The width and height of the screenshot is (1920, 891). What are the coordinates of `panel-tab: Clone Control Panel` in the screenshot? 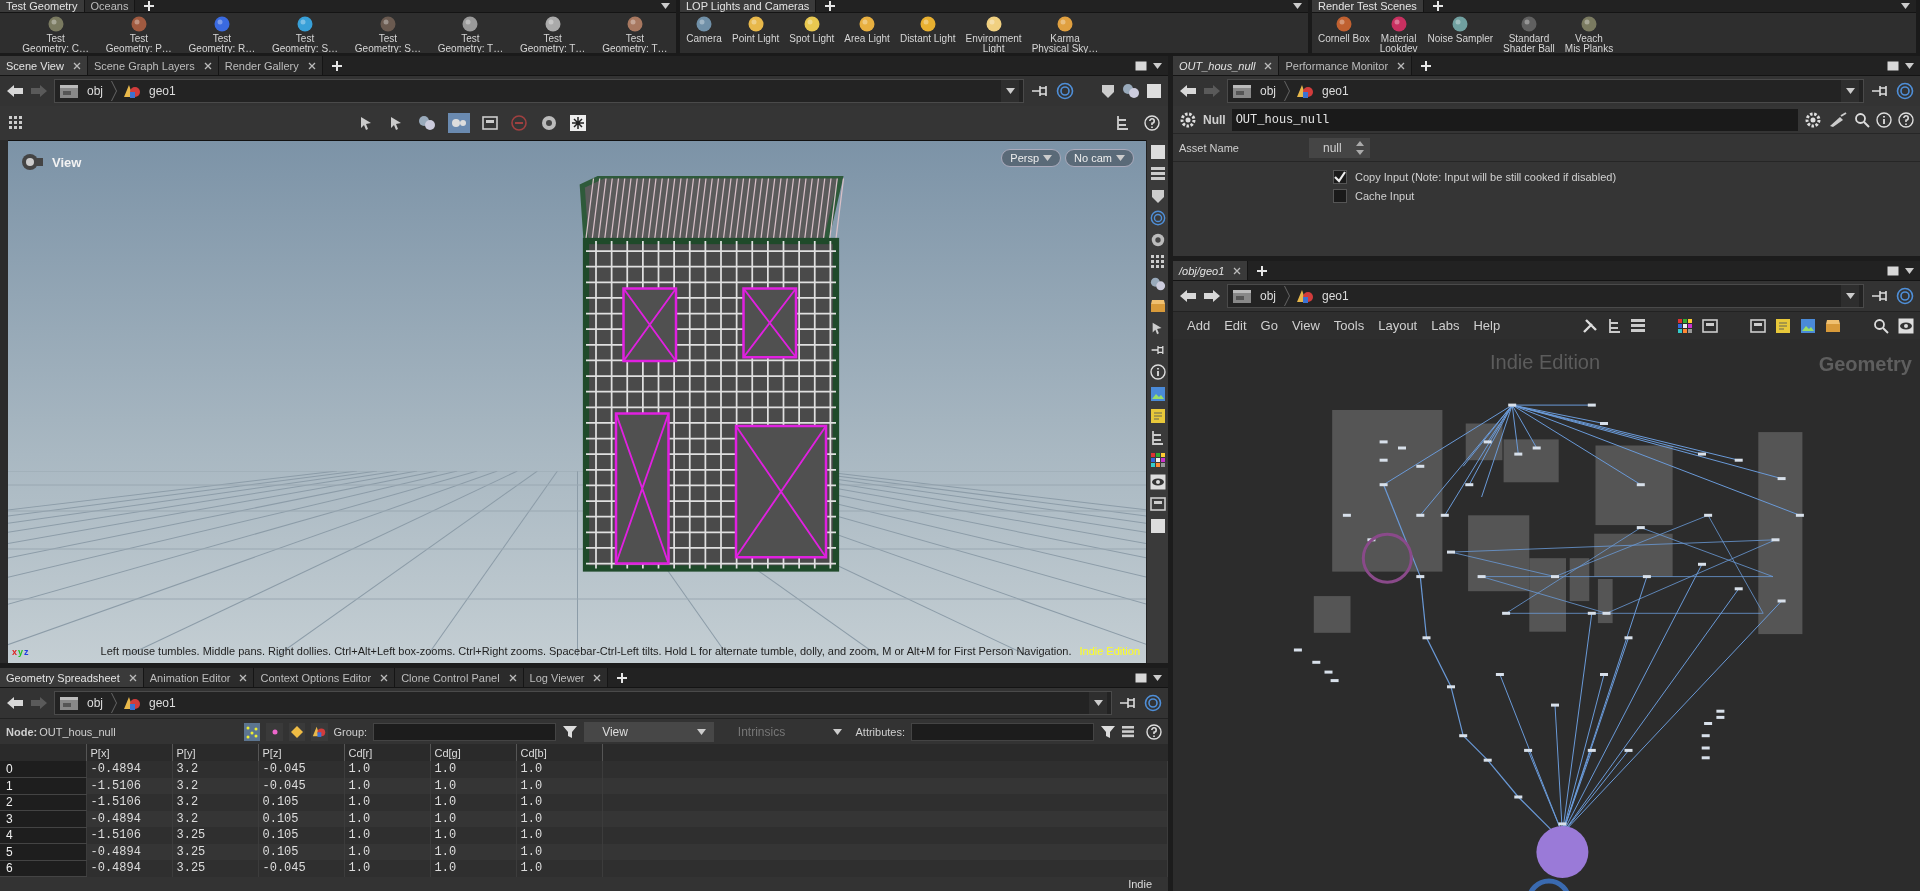 It's located at (459, 677).